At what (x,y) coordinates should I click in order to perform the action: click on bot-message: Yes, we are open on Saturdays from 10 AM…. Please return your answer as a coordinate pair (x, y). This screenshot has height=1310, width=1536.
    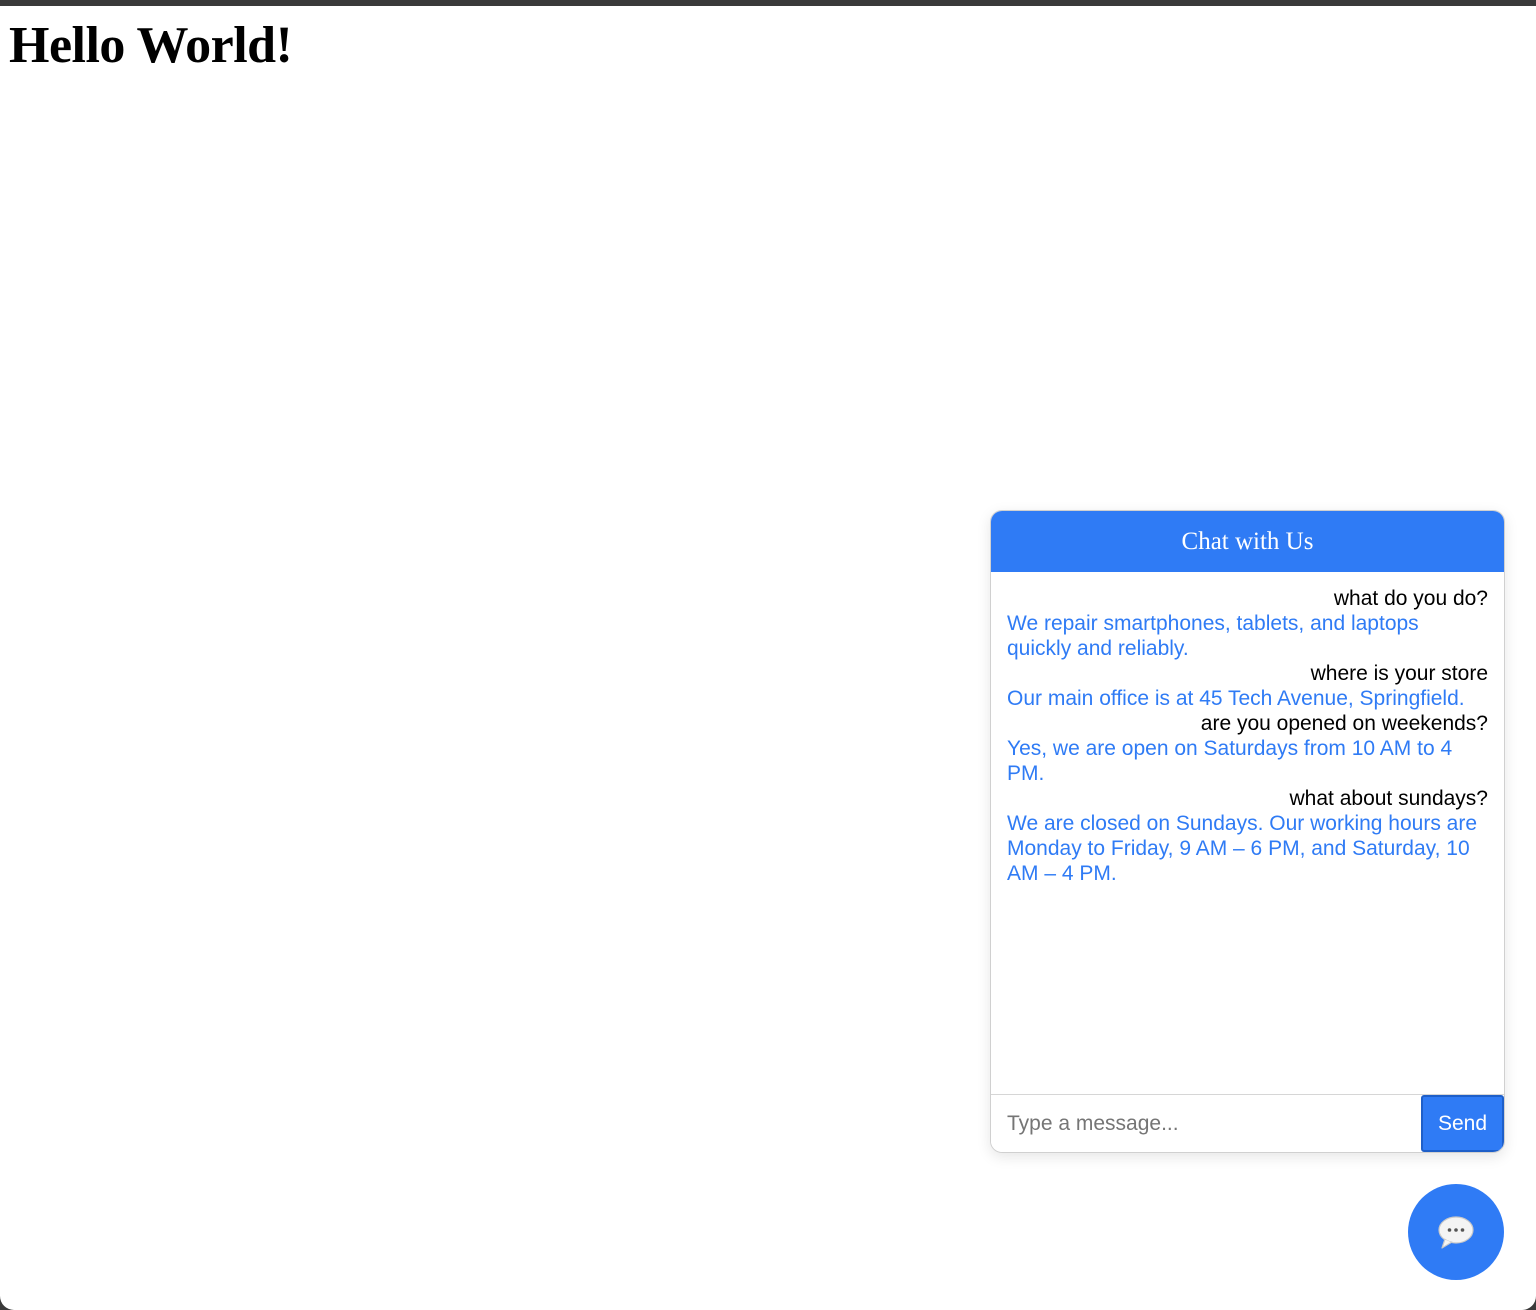
    Looking at the image, I should click on (1230, 761).